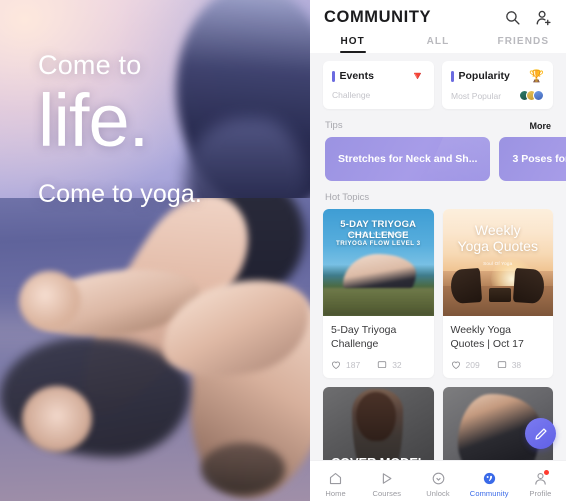 This screenshot has width=566, height=501. What do you see at coordinates (378, 76) in the screenshot?
I see `quick-card-header: Events 🔻` at bounding box center [378, 76].